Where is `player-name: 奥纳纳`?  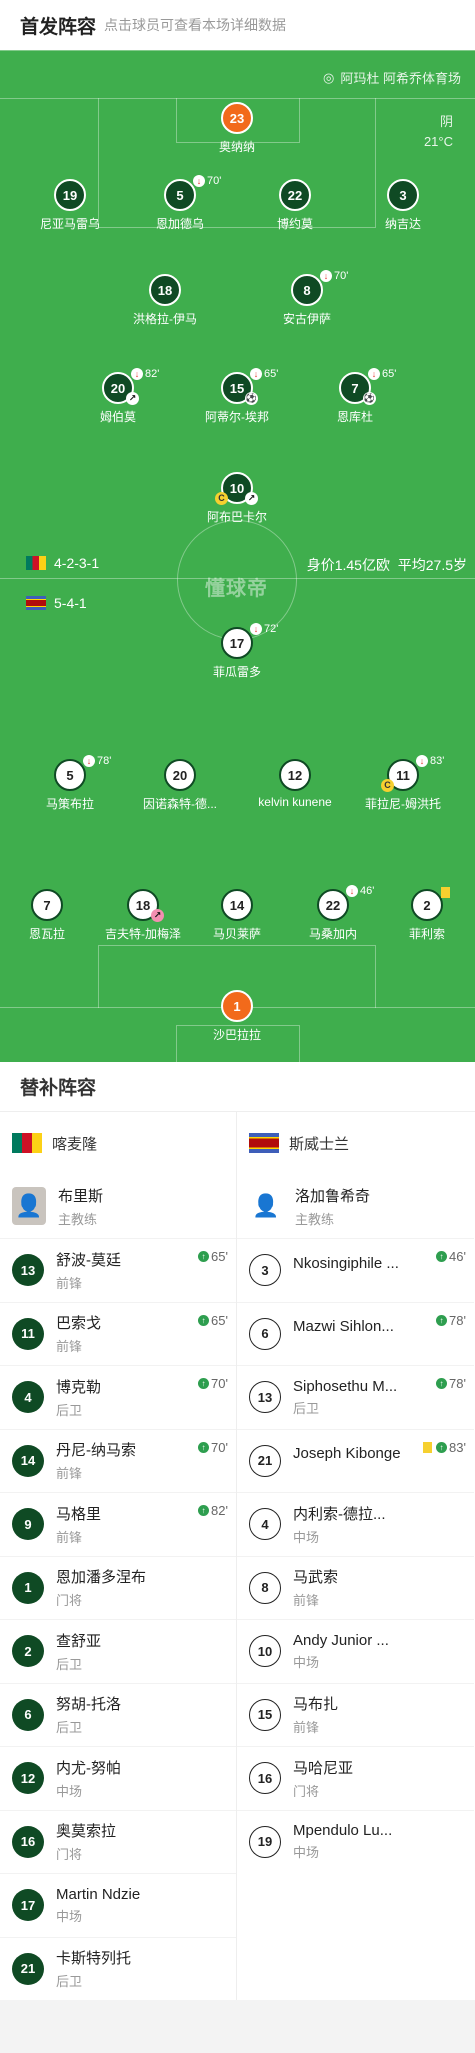 player-name: 奥纳纳 is located at coordinates (236, 147).